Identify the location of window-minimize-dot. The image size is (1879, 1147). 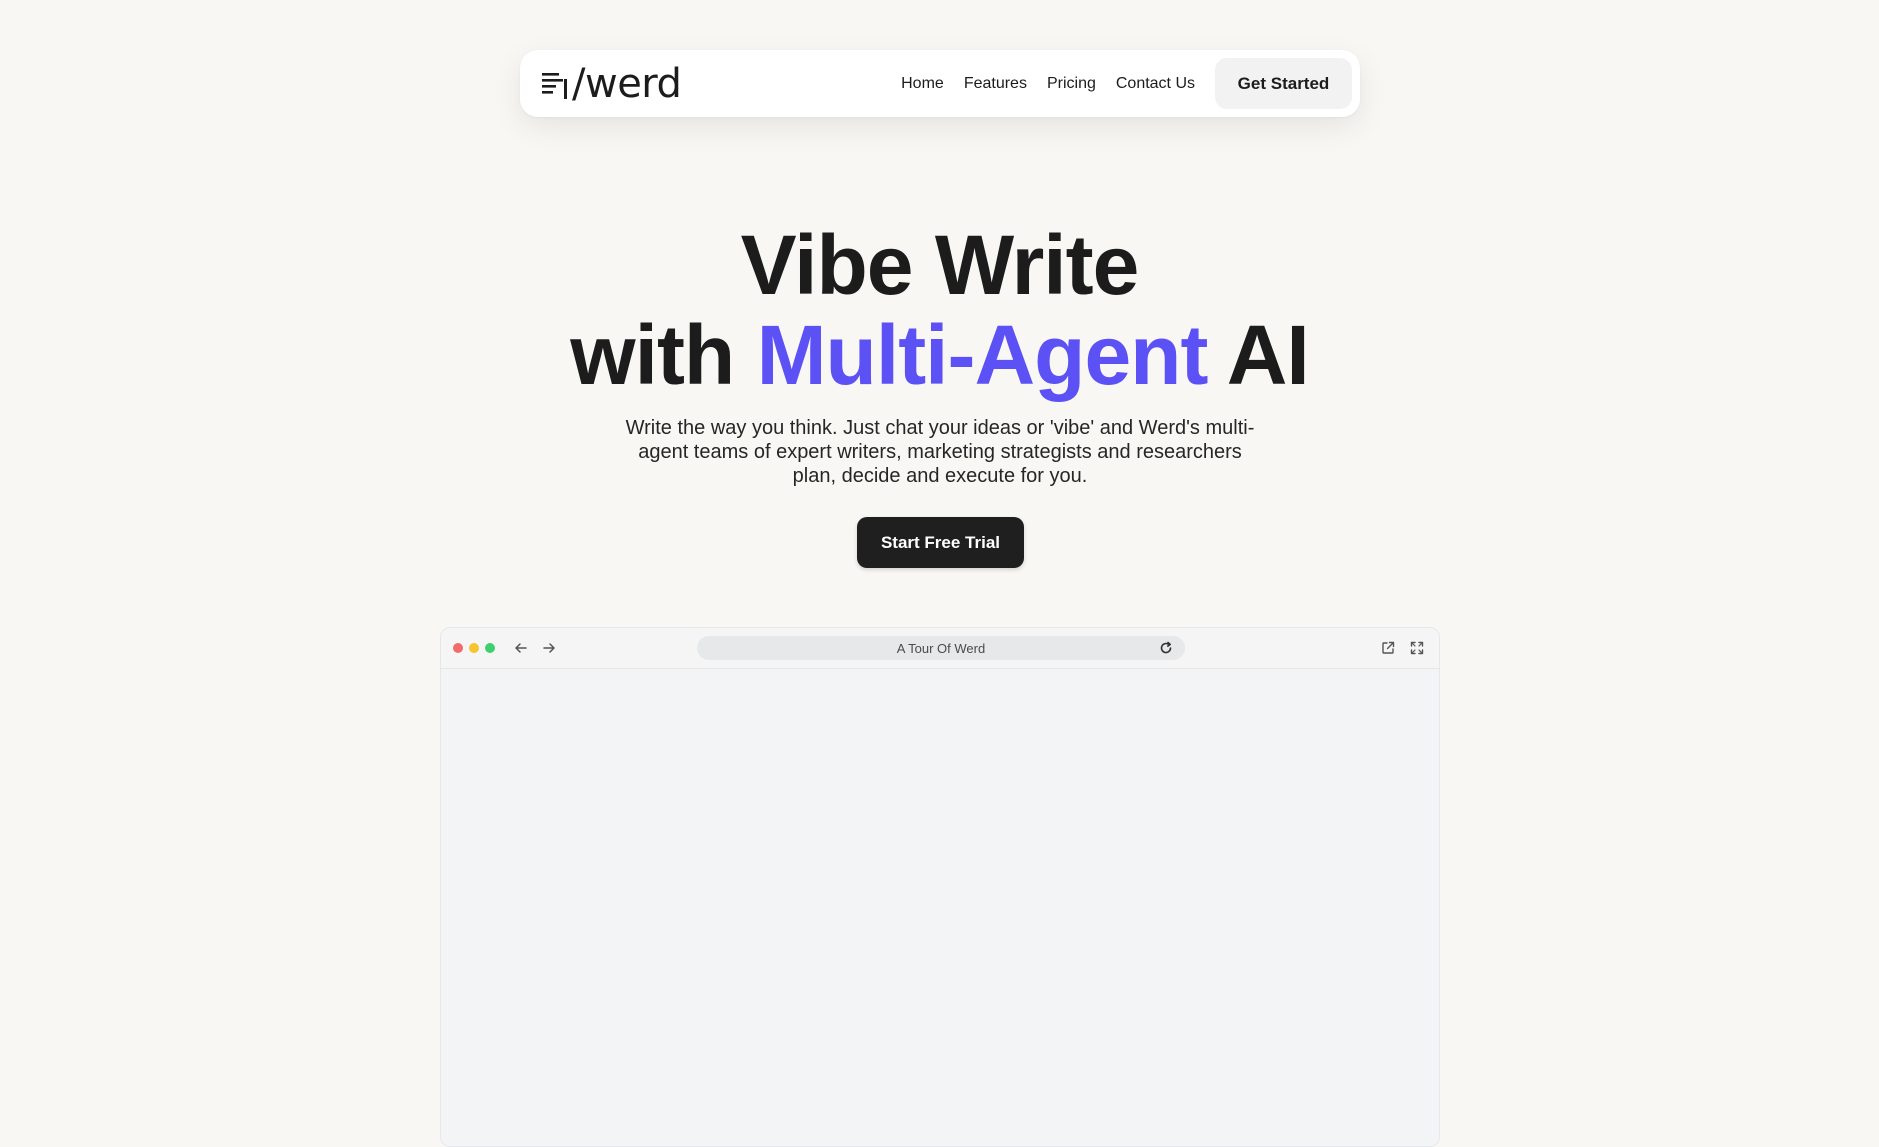
(474, 648).